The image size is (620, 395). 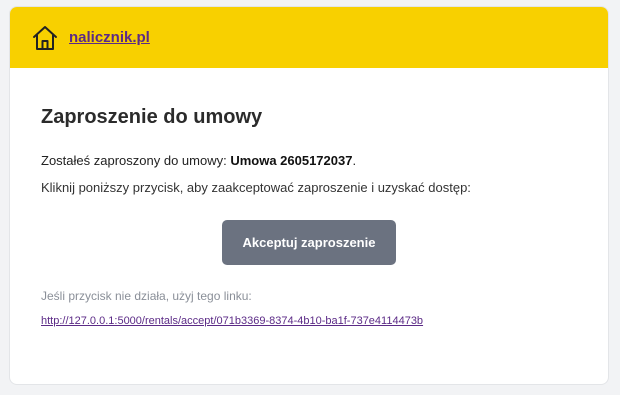 What do you see at coordinates (136, 160) in the screenshot?
I see `invite-prefix: Zostałeś zaproszony do umowy:` at bounding box center [136, 160].